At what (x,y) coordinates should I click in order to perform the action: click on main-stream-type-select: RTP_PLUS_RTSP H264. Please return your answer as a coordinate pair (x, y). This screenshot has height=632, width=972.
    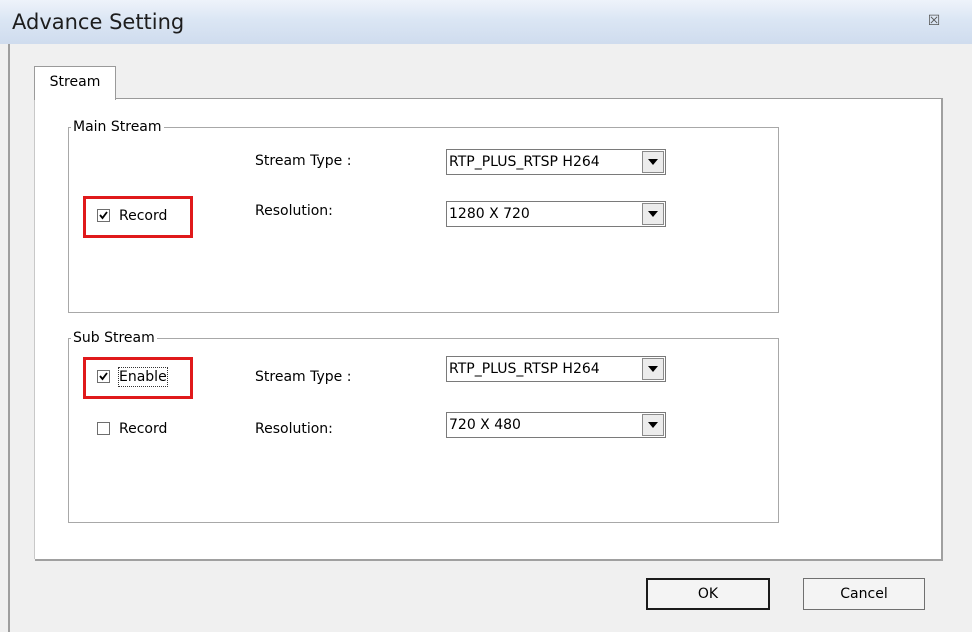
    Looking at the image, I should click on (556, 162).